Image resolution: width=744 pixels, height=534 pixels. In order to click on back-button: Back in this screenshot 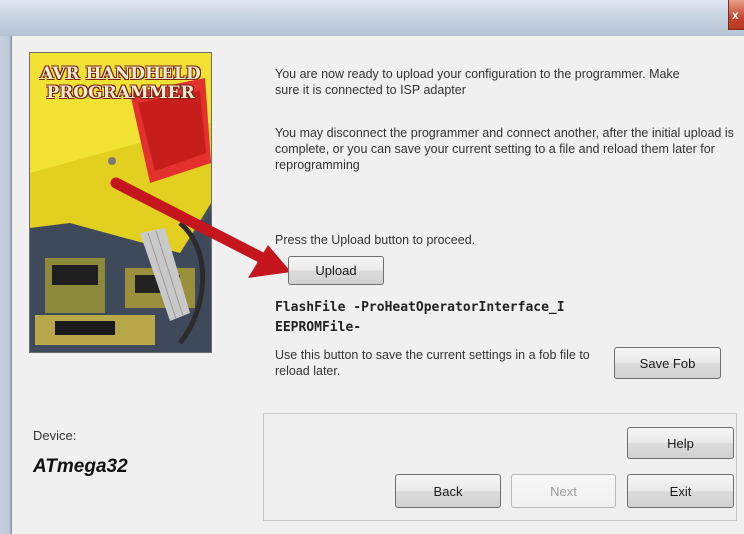, I will do `click(448, 491)`.